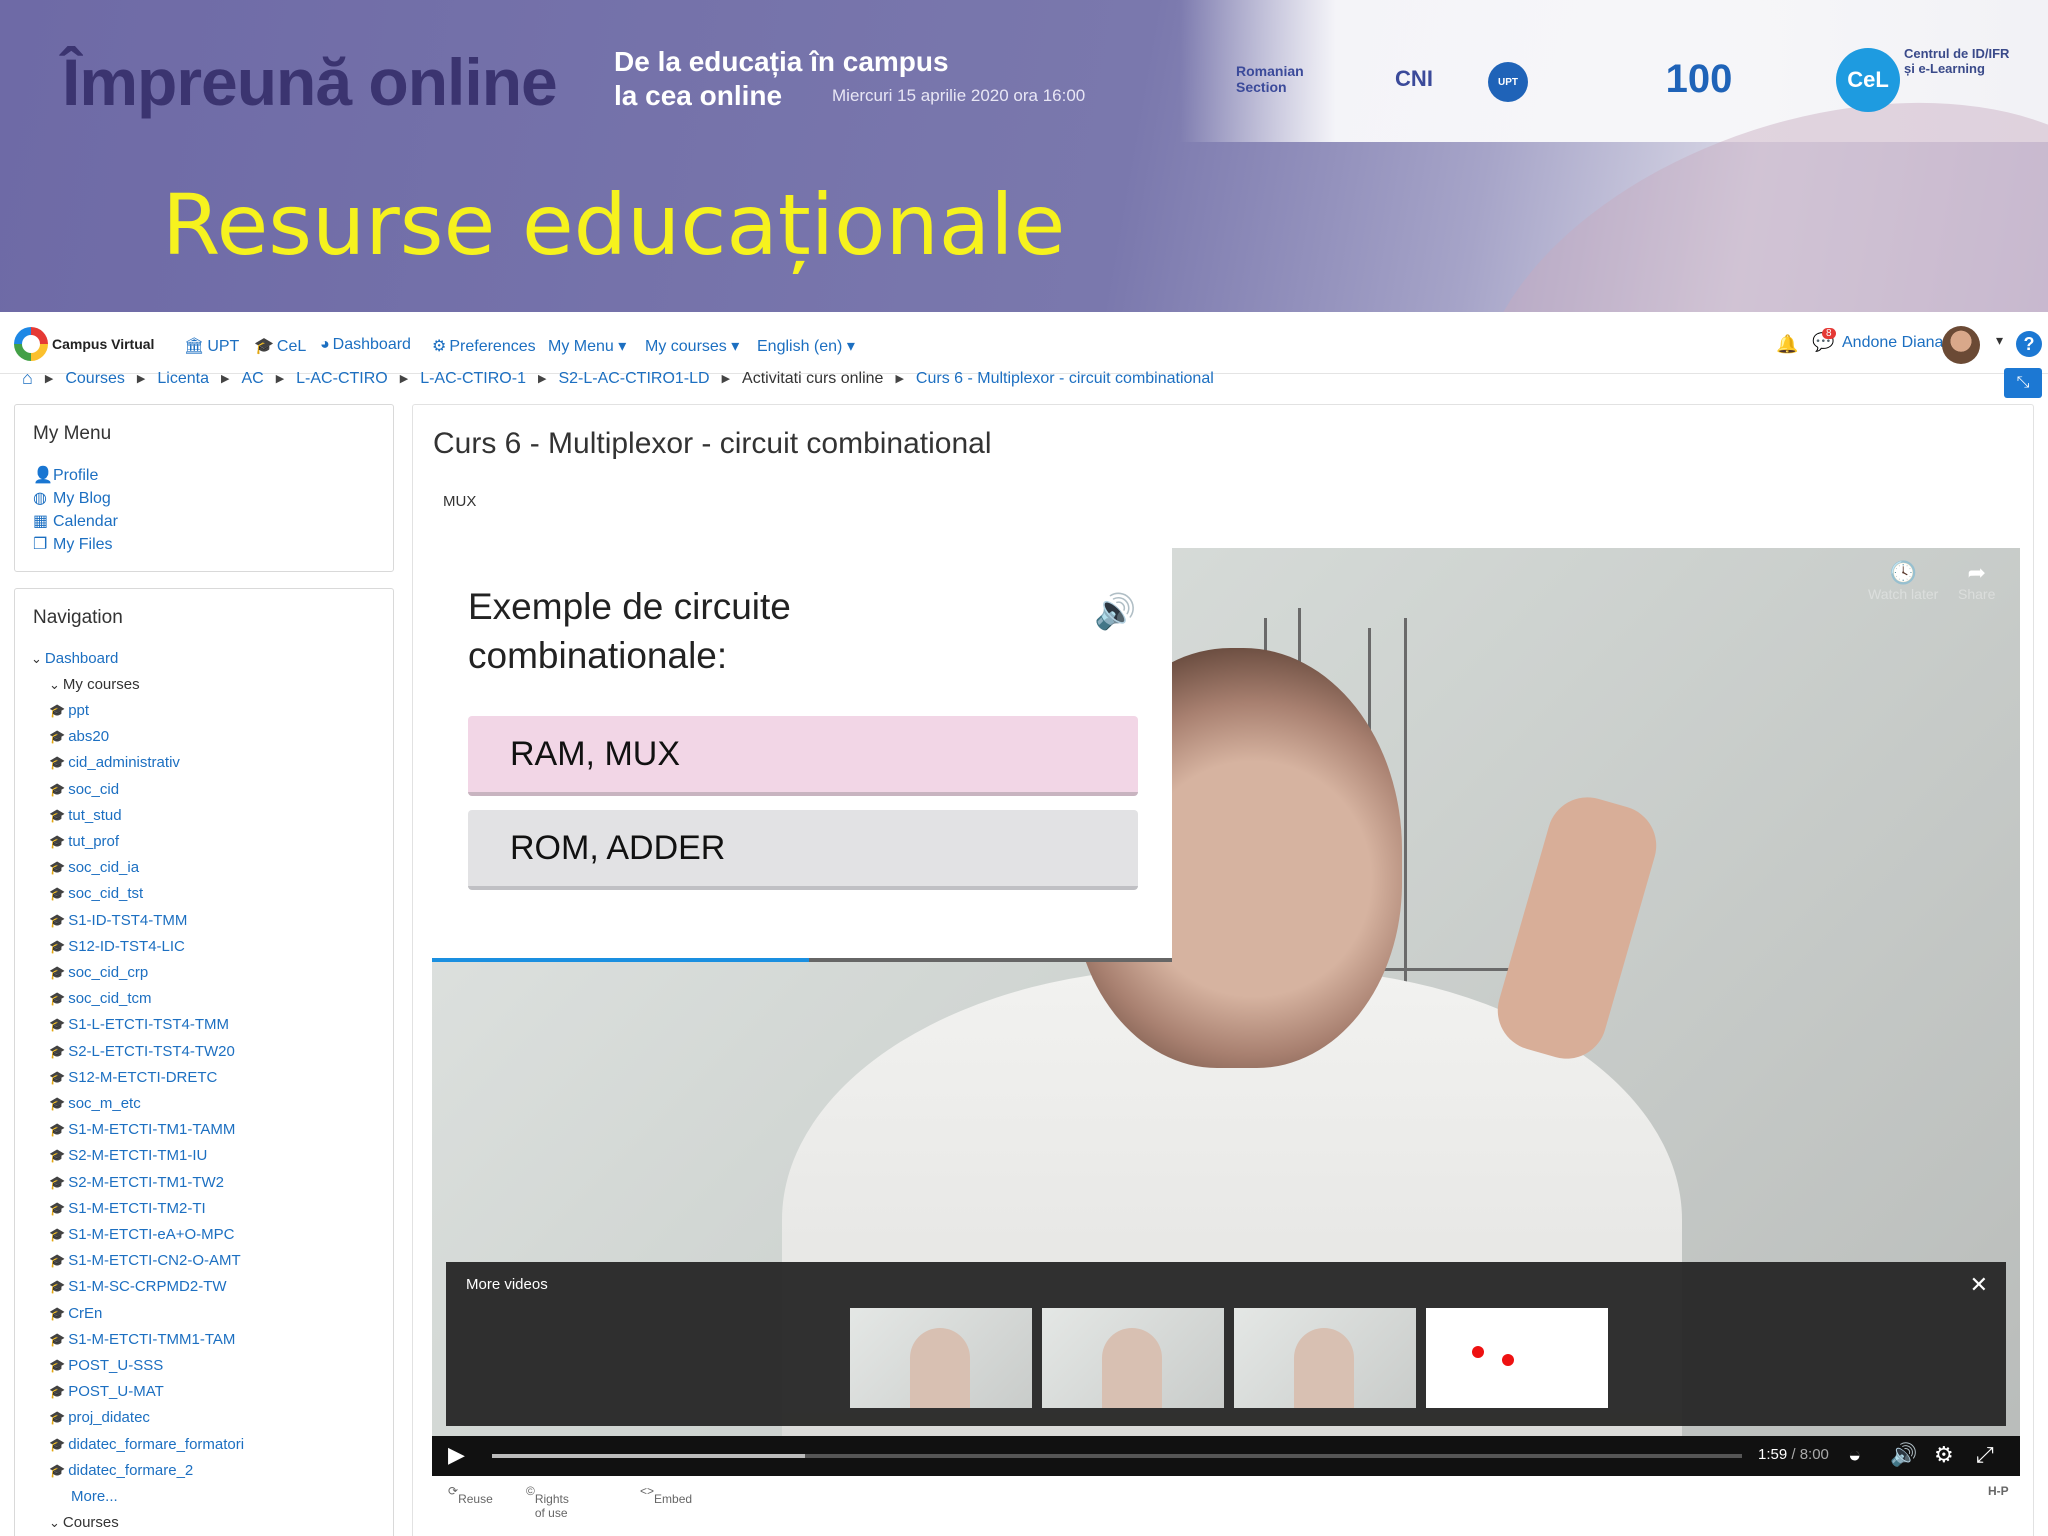  Describe the element at coordinates (1979, 1285) in the screenshot. I see `close-icon: ✕` at that location.